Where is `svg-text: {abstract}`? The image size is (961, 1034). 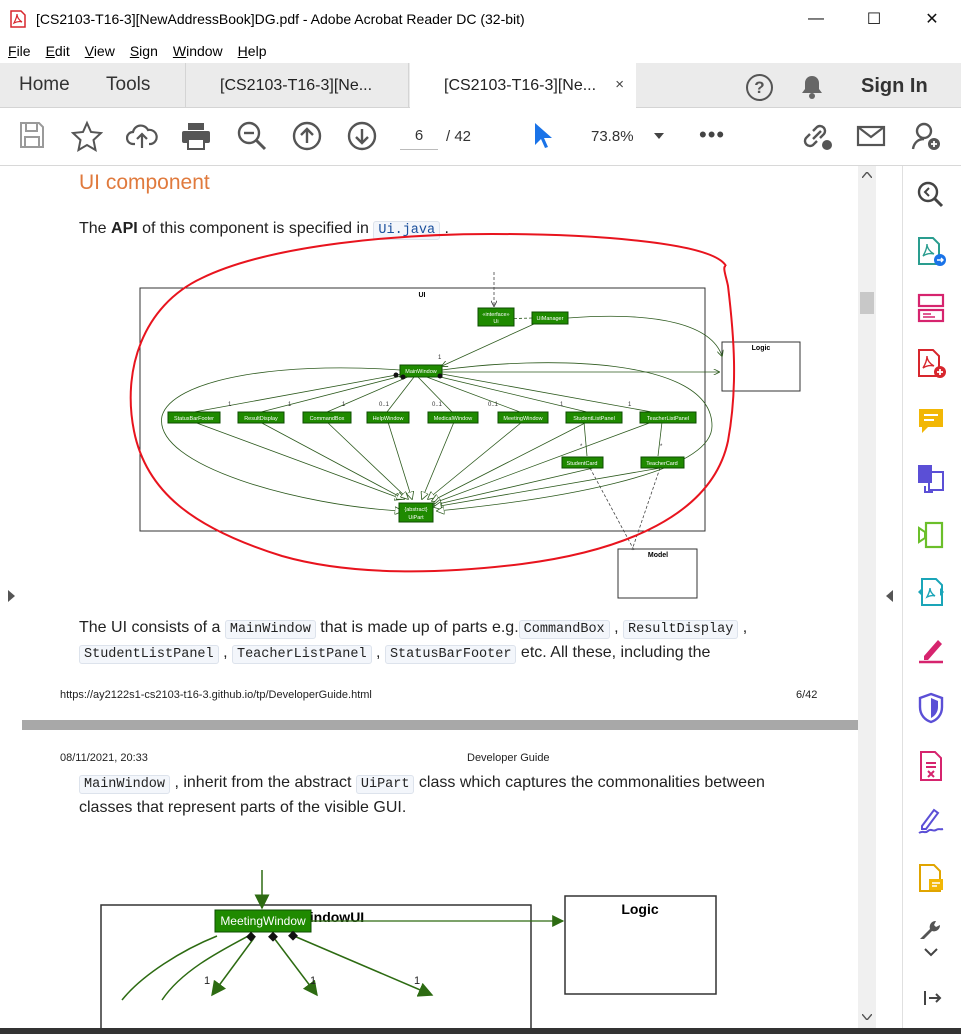 svg-text: {abstract} is located at coordinates (415, 510).